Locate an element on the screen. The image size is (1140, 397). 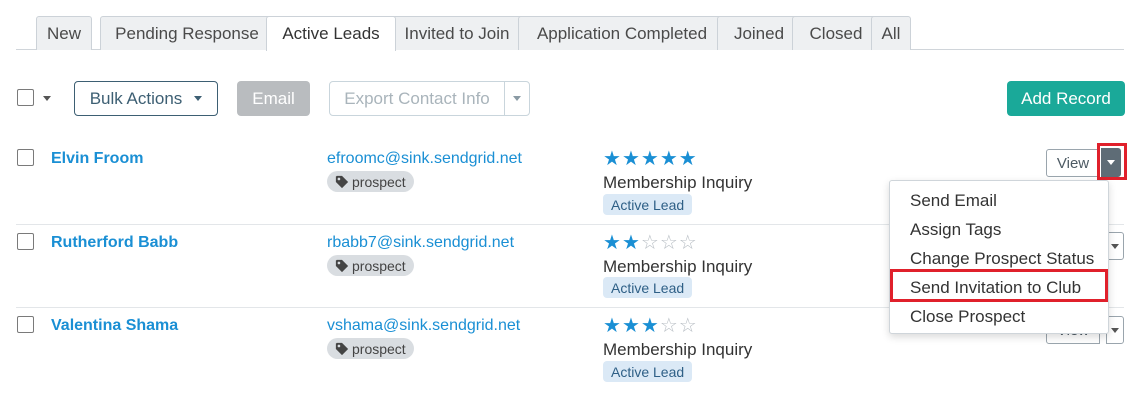
tab-application-completed: Application Completed is located at coordinates (622, 33).